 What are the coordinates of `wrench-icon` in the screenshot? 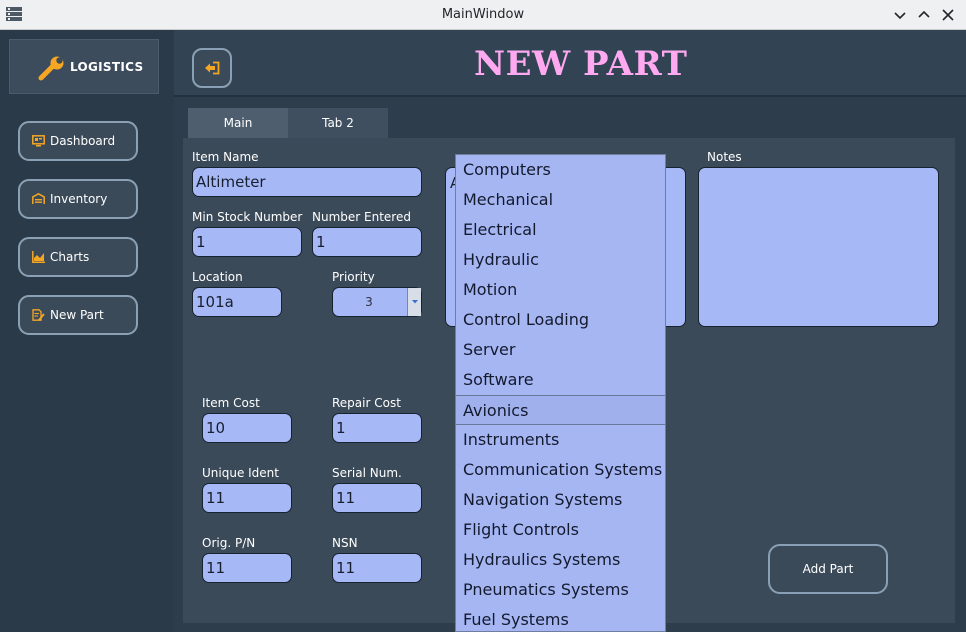 It's located at (51, 68).